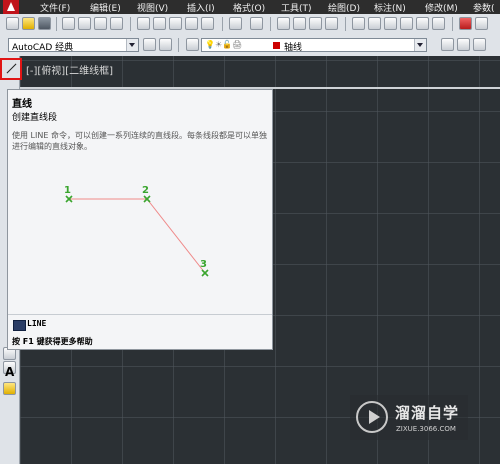  I want to click on layer-select: 💡☀🔓🖨 轴线, so click(314, 45).